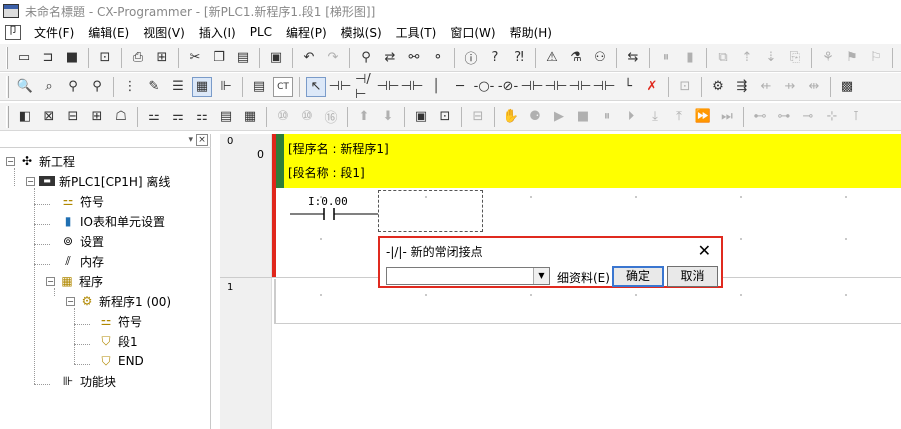 This screenshot has width=901, height=429. Describe the element at coordinates (388, 87) in the screenshot. I see `or-no-contact-icon: ⊣⊢` at that location.